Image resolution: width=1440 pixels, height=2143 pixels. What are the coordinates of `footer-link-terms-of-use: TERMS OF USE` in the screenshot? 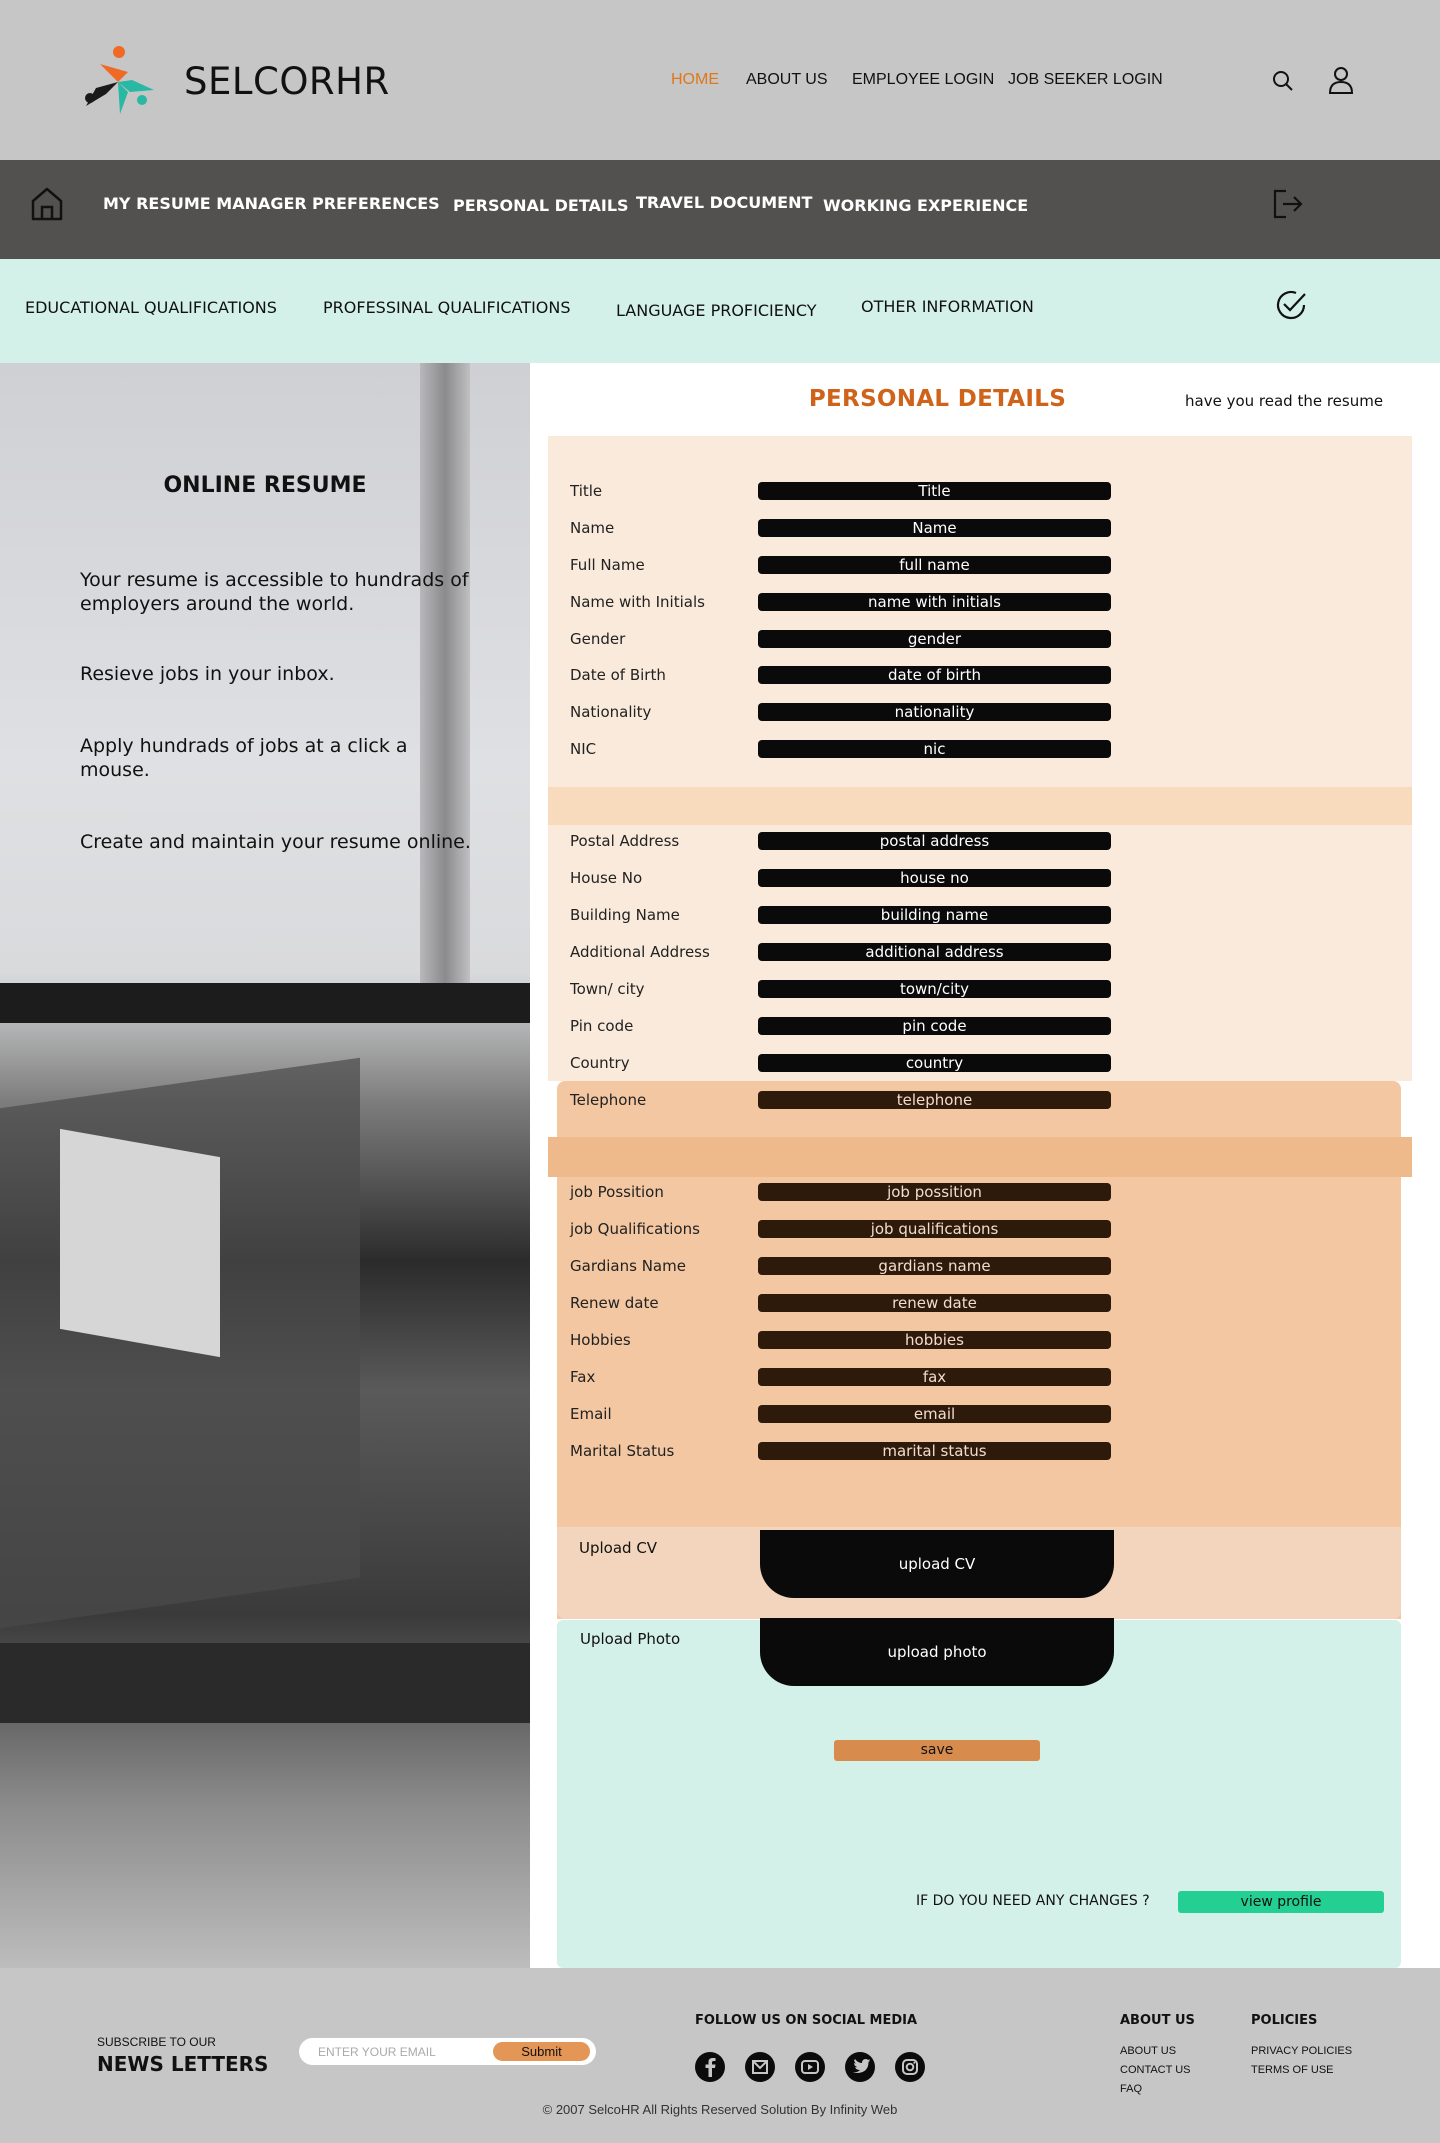 It's located at (1292, 2070).